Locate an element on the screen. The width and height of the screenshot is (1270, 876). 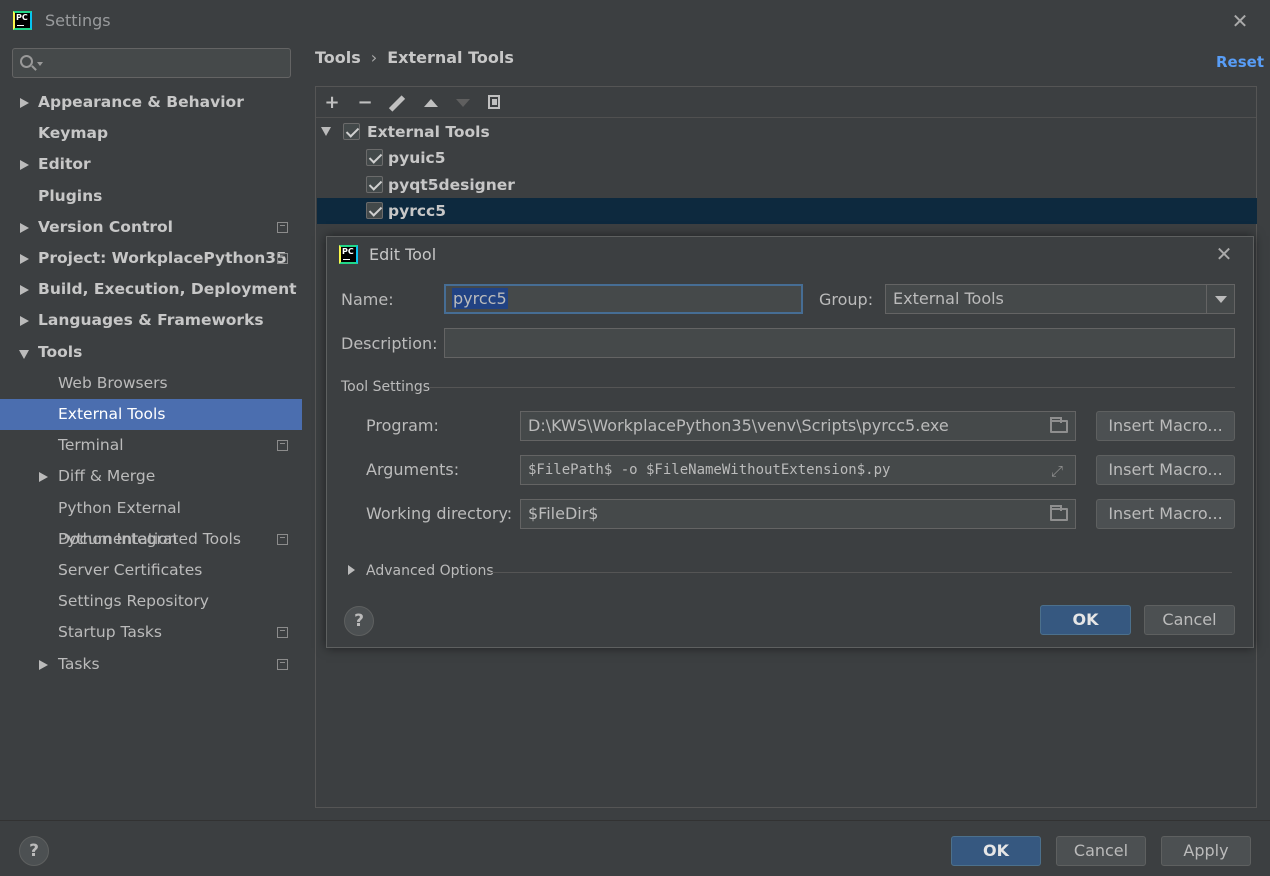
sidebar-item-tools: Tools is located at coordinates (151, 352).